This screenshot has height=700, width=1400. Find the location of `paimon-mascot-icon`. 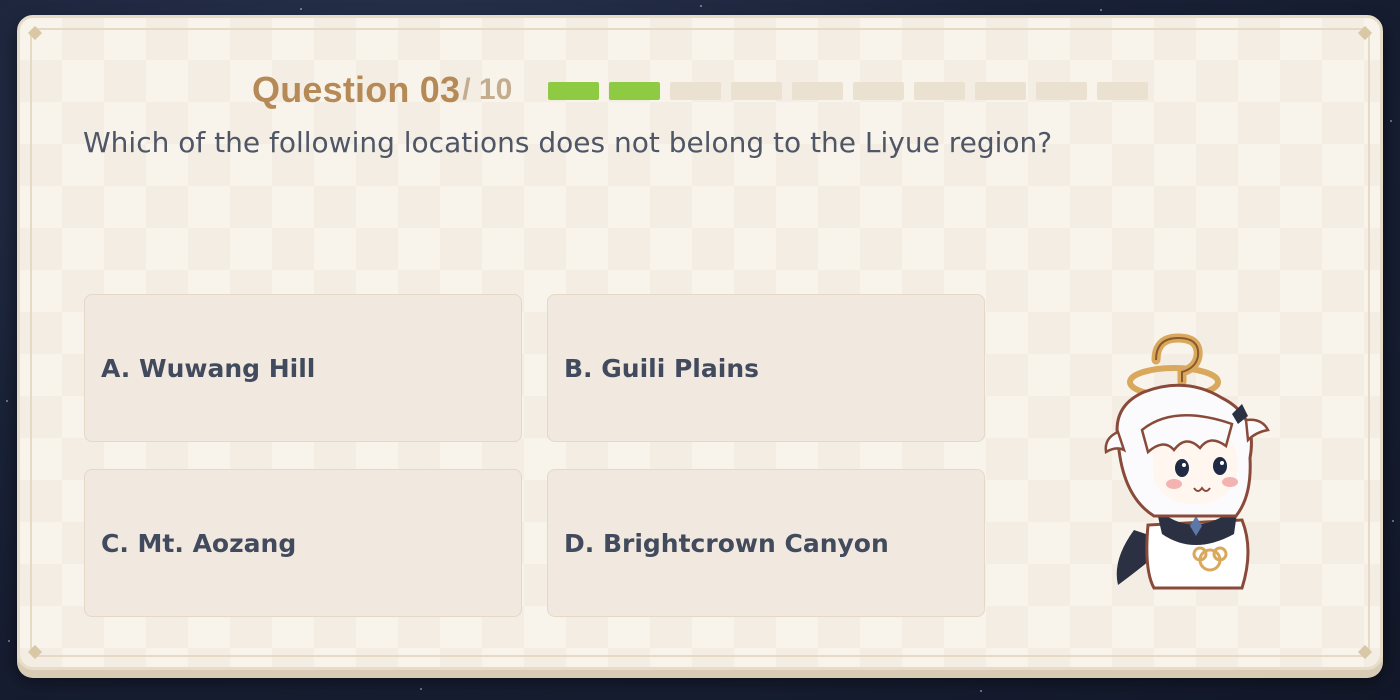

paimon-mascot-icon is located at coordinates (1187, 461).